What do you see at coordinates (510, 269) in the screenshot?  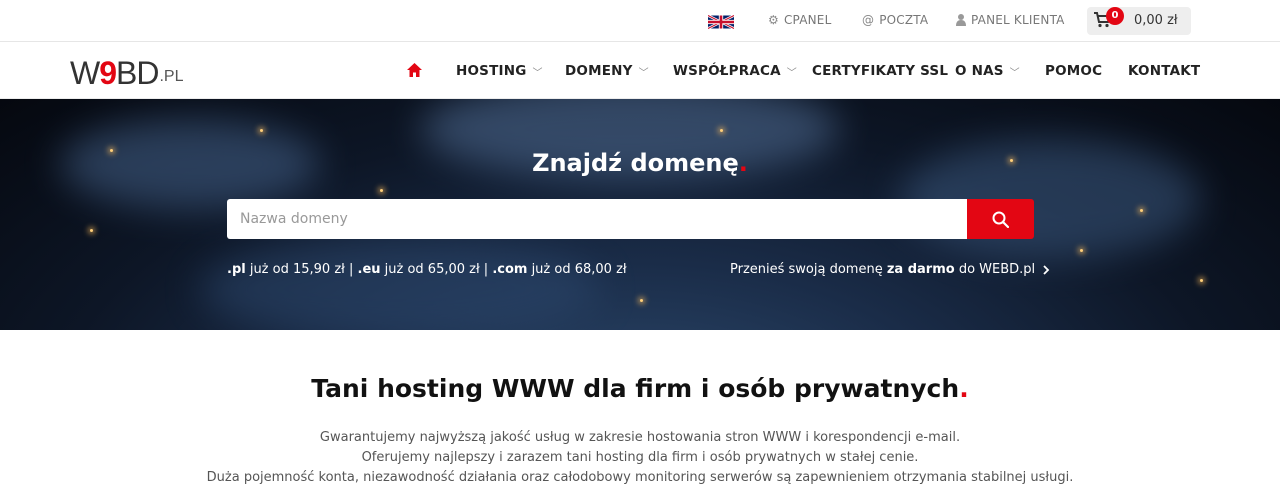 I see `price-com-ext: .com` at bounding box center [510, 269].